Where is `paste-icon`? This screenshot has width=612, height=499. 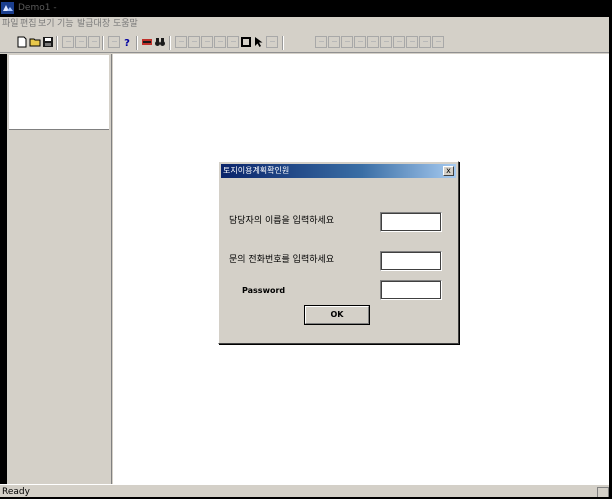
paste-icon is located at coordinates (94, 42).